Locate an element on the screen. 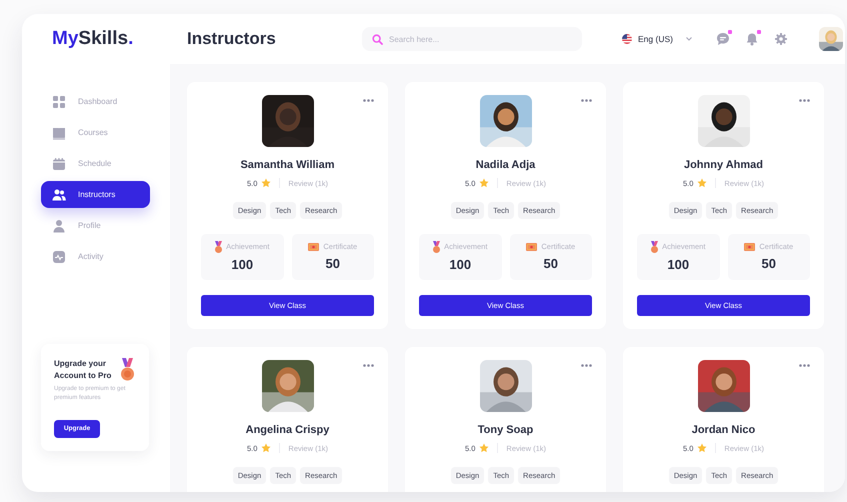  bell-icon is located at coordinates (751, 39).